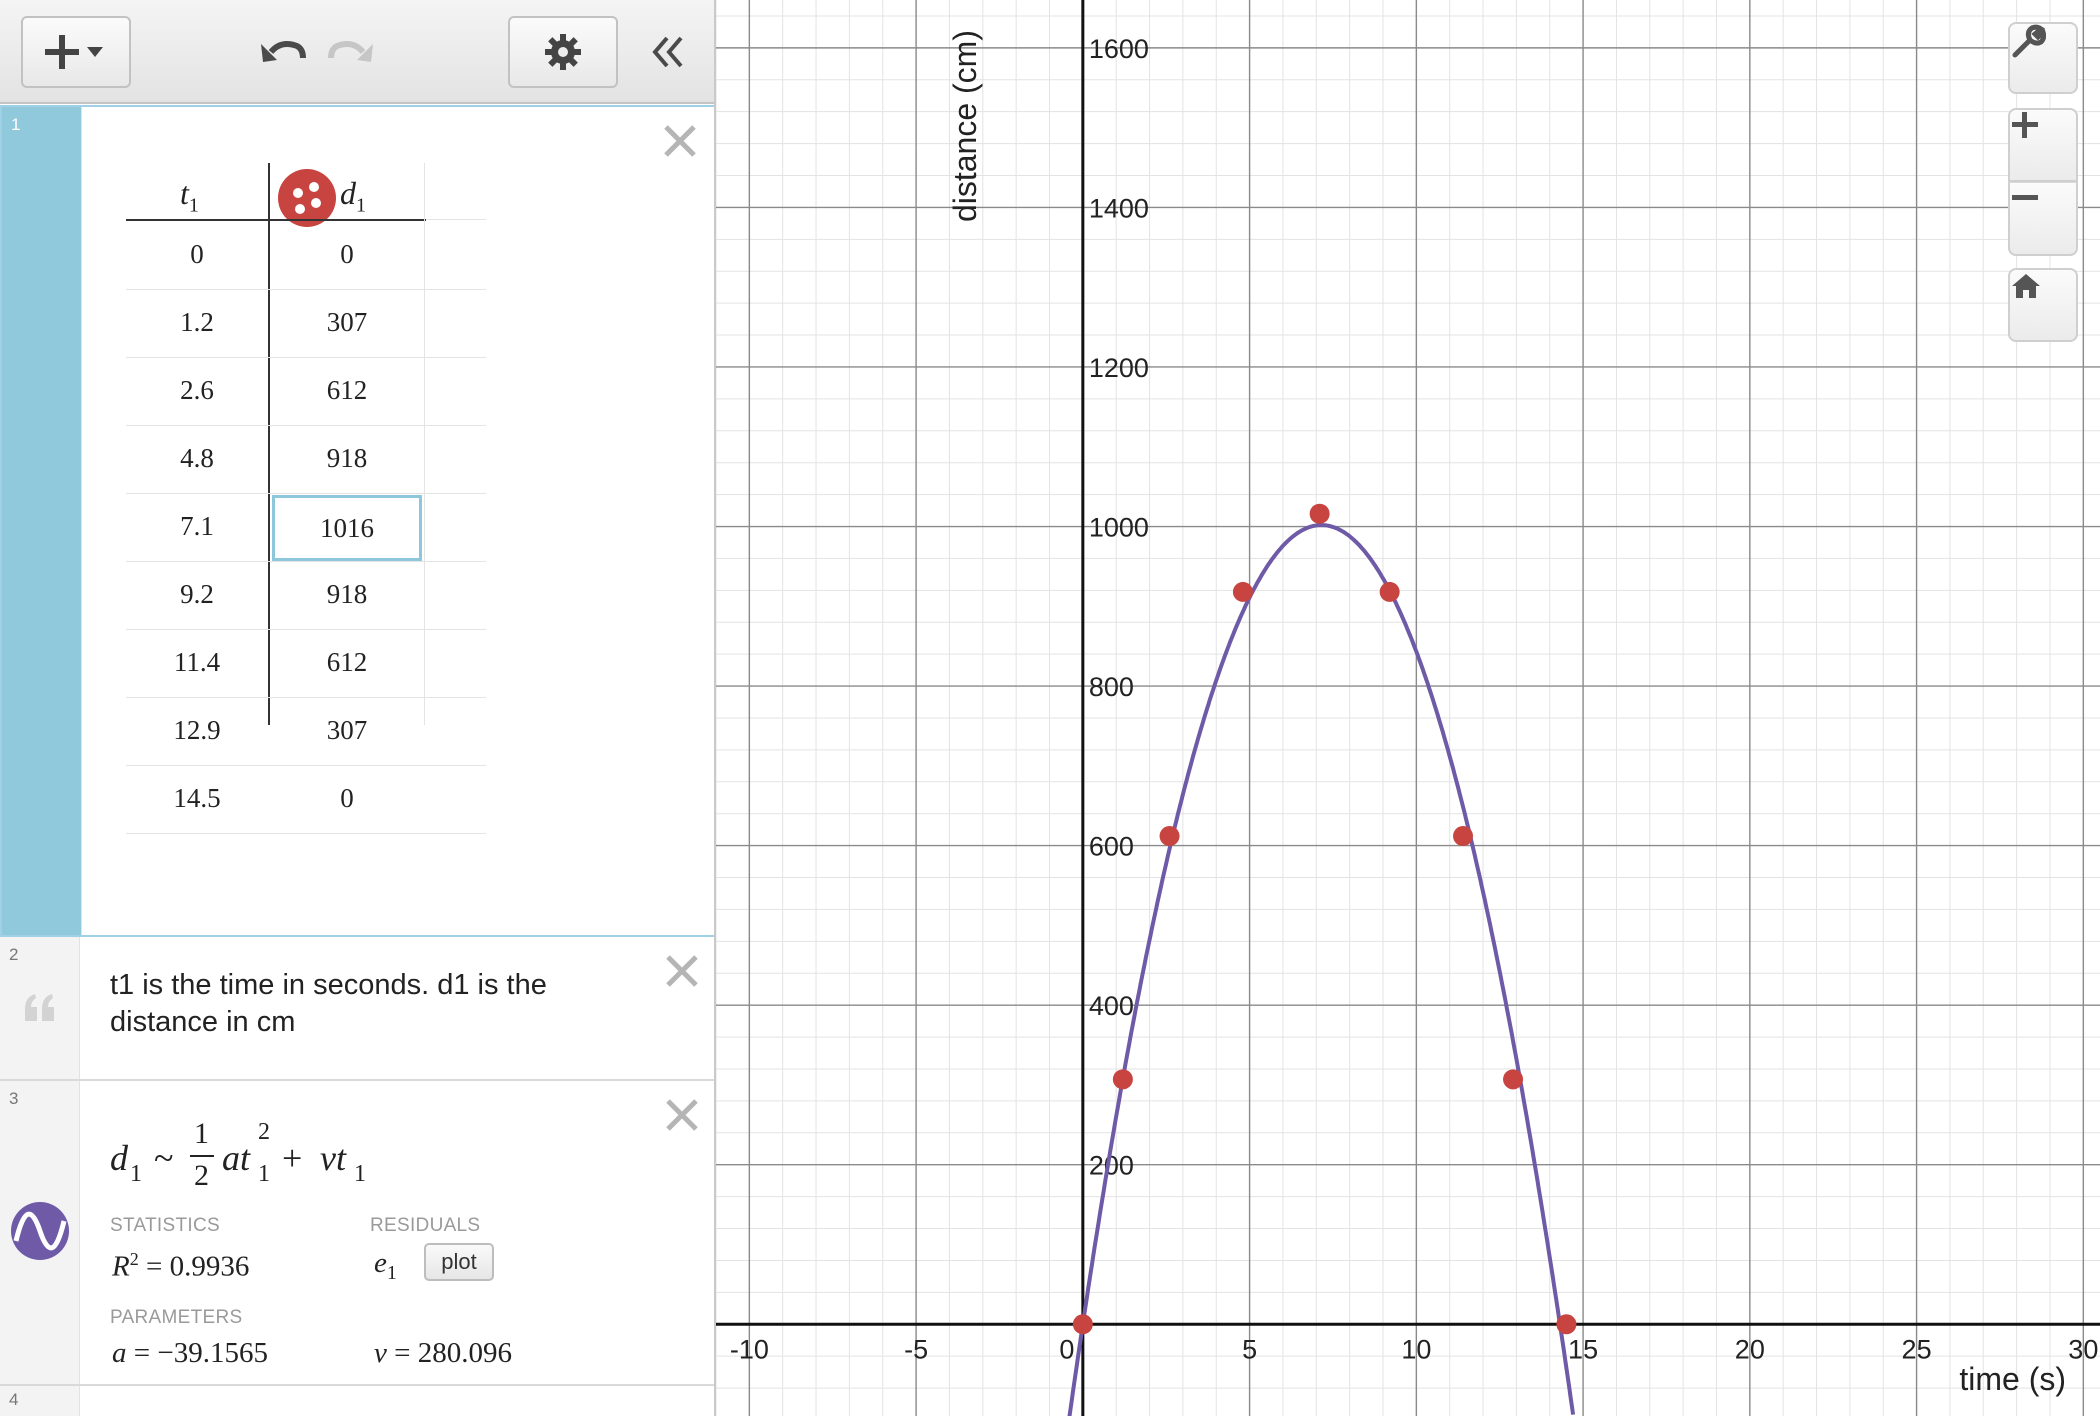 The height and width of the screenshot is (1416, 2100). I want to click on zoom-in-button, so click(2043, 145).